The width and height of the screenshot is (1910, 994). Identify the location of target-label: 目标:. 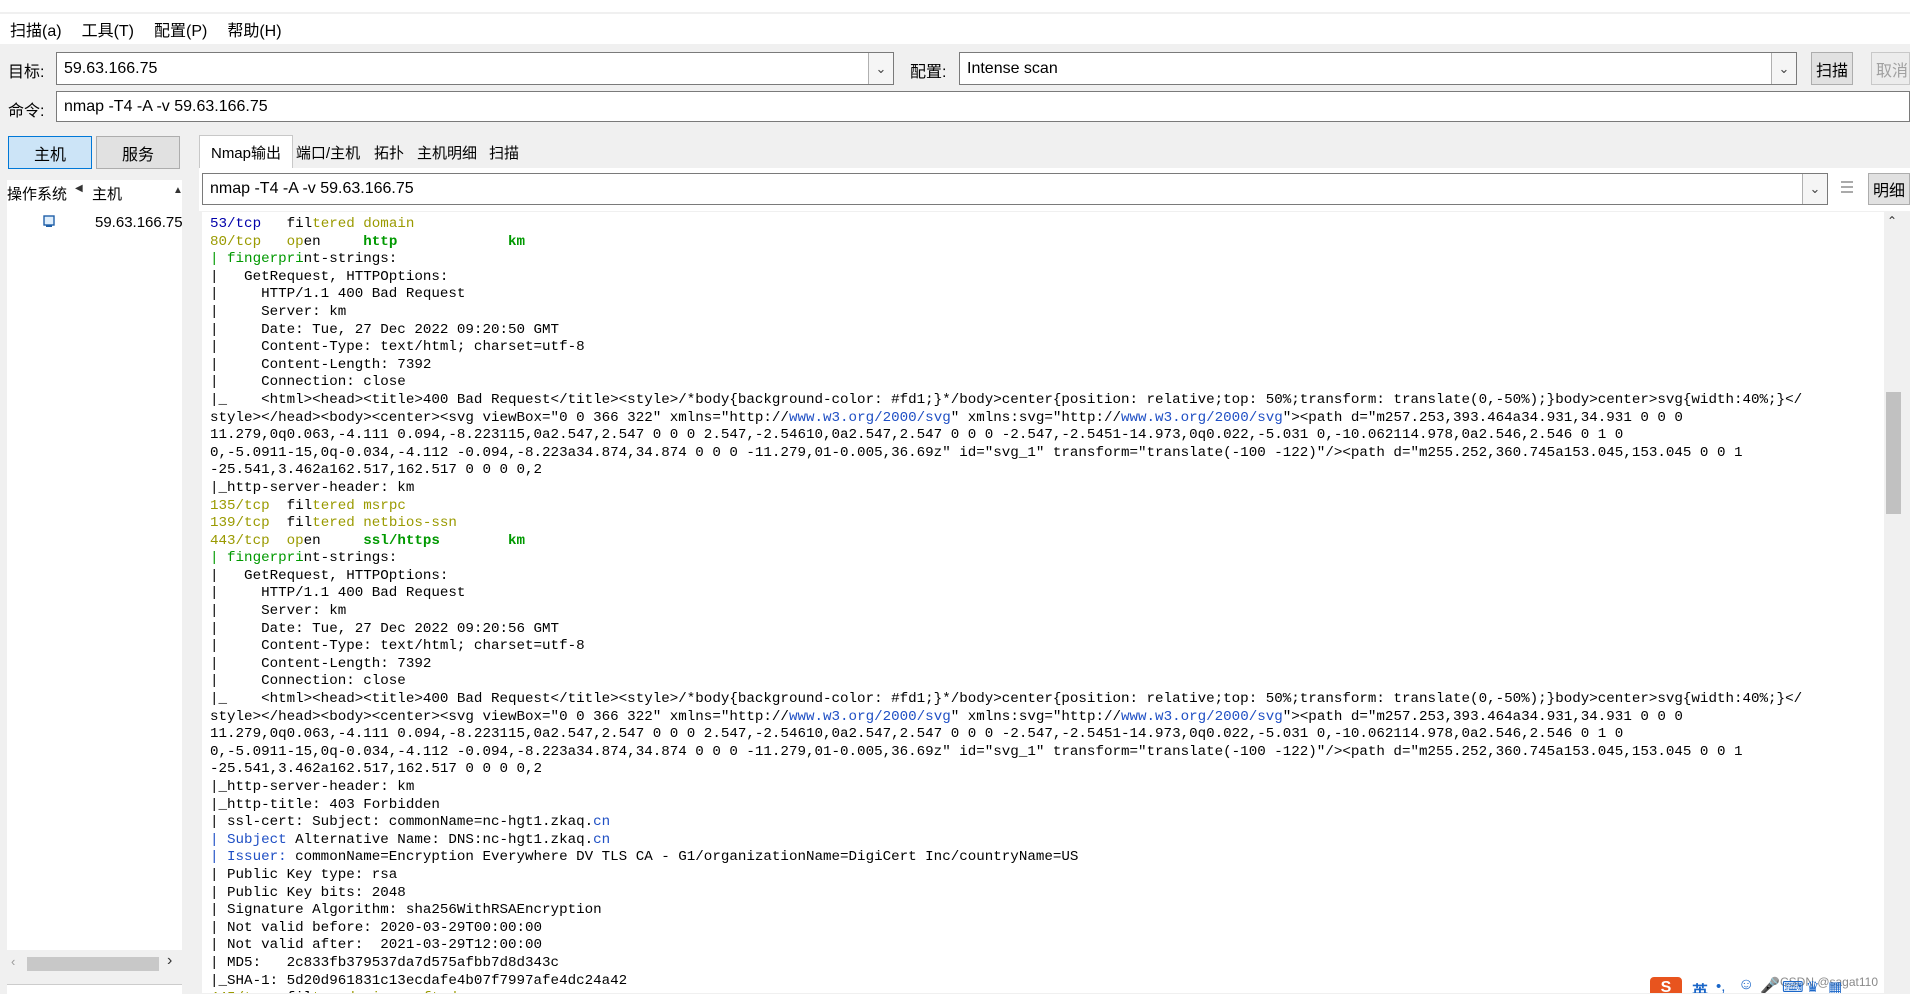
(26, 72).